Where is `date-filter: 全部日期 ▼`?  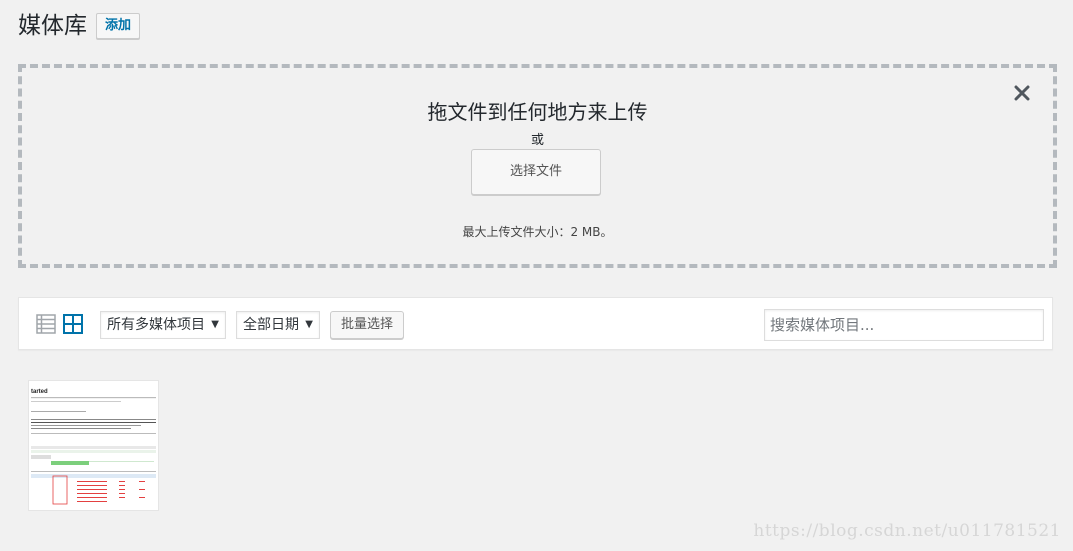 date-filter: 全部日期 ▼ is located at coordinates (278, 325).